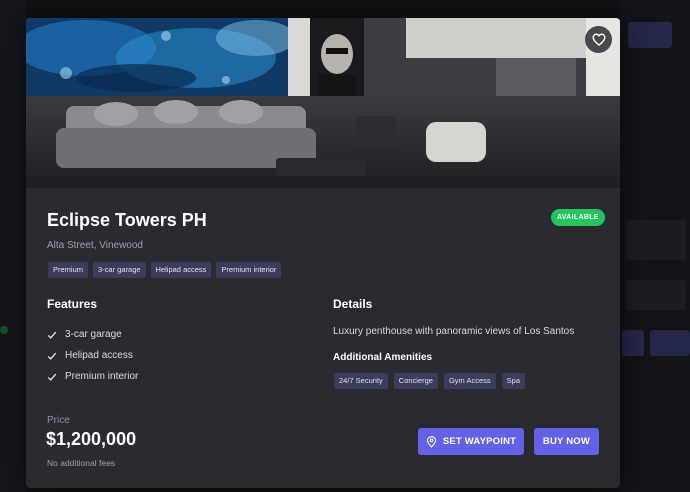 The height and width of the screenshot is (492, 690). Describe the element at coordinates (513, 381) in the screenshot. I see `amenity-chip: Spa` at that location.